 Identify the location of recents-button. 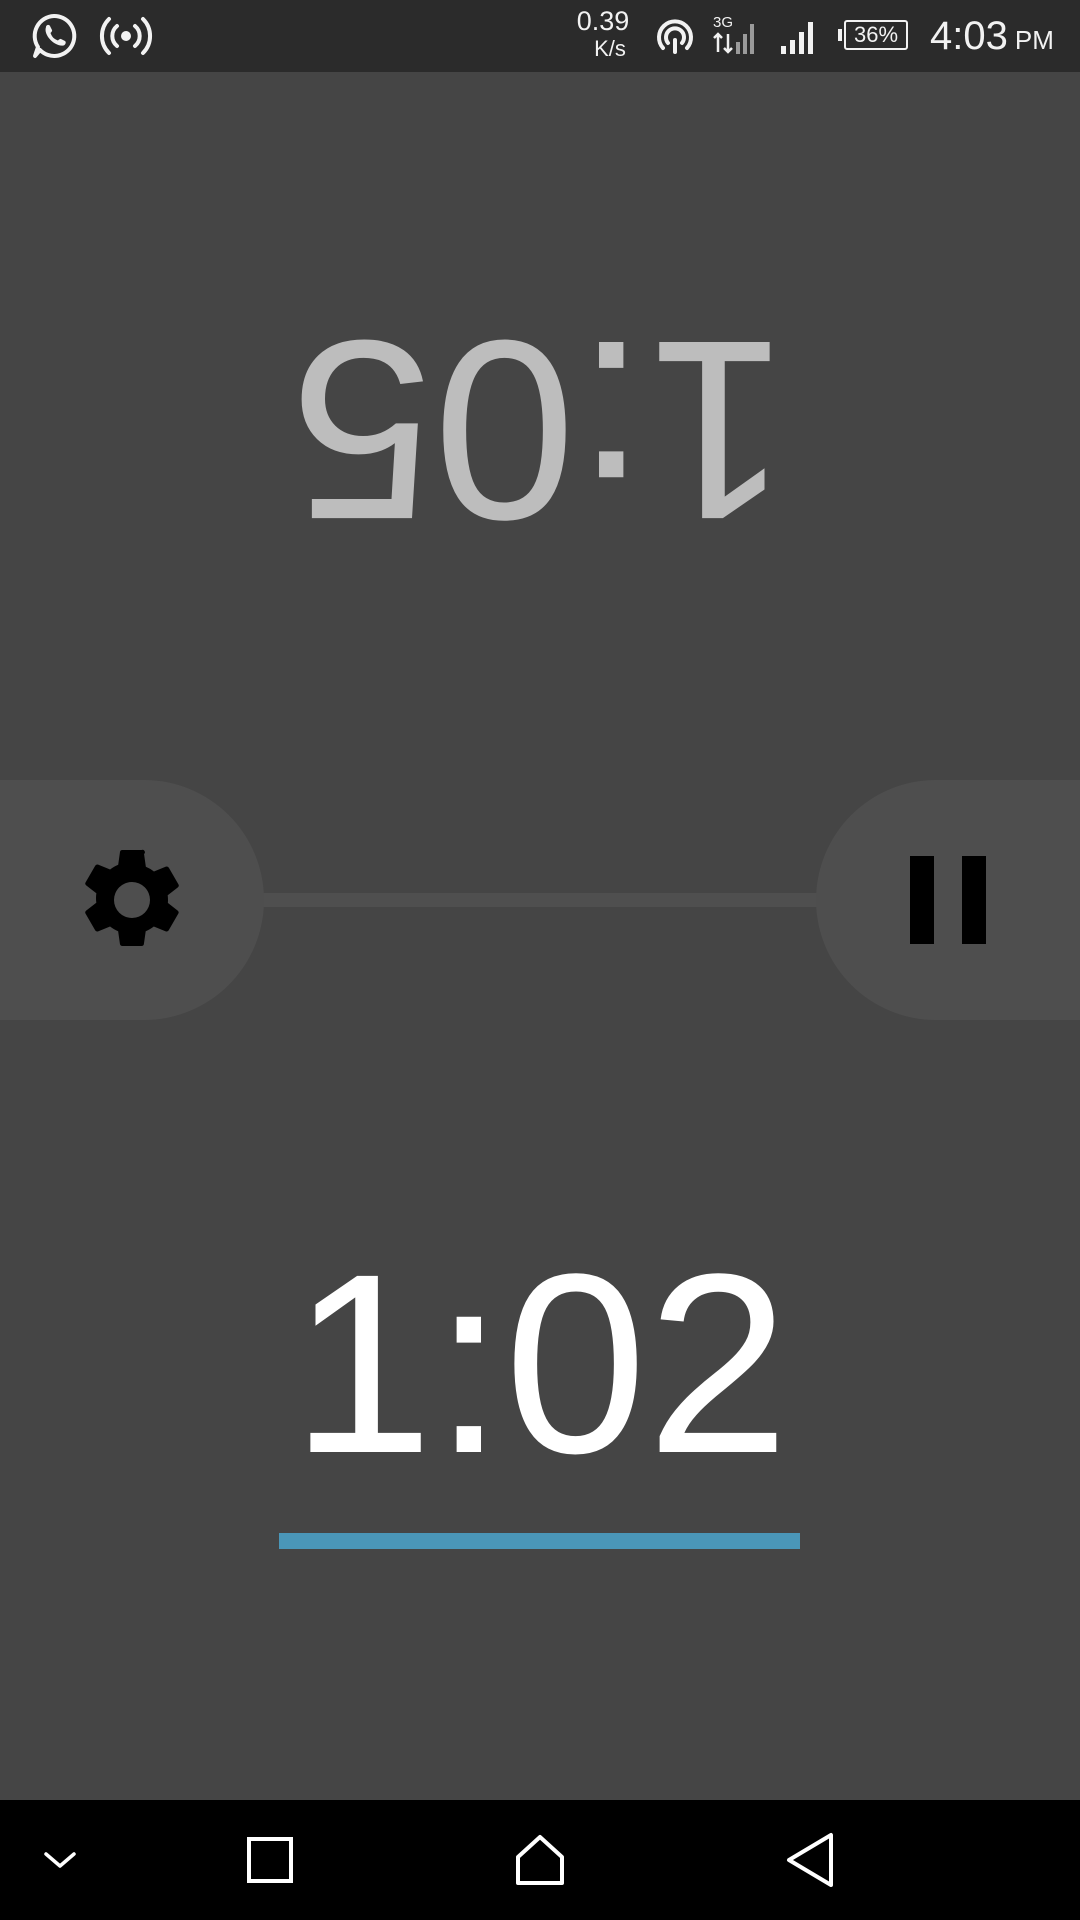
(270, 1860).